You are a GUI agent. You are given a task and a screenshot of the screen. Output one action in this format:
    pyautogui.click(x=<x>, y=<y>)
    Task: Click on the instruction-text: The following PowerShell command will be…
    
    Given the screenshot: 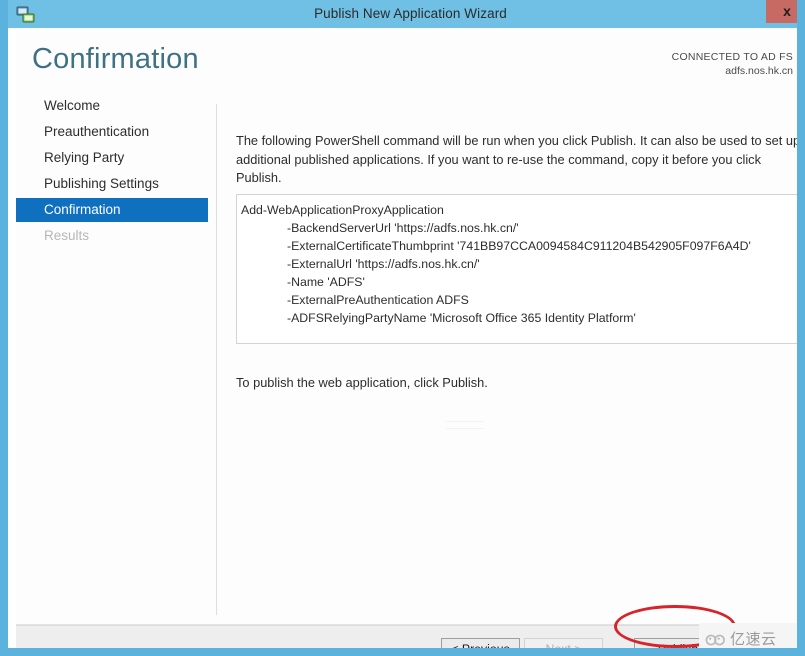 What is the action you would take?
    pyautogui.click(x=518, y=159)
    